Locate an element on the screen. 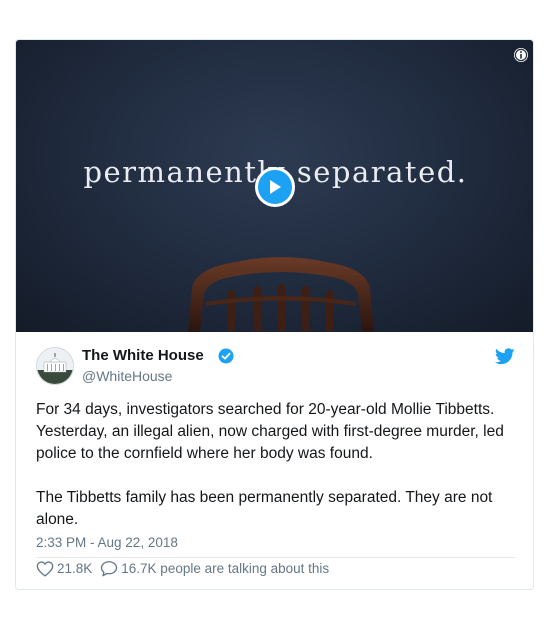 This screenshot has width=551, height=631. info-icon is located at coordinates (521, 55).